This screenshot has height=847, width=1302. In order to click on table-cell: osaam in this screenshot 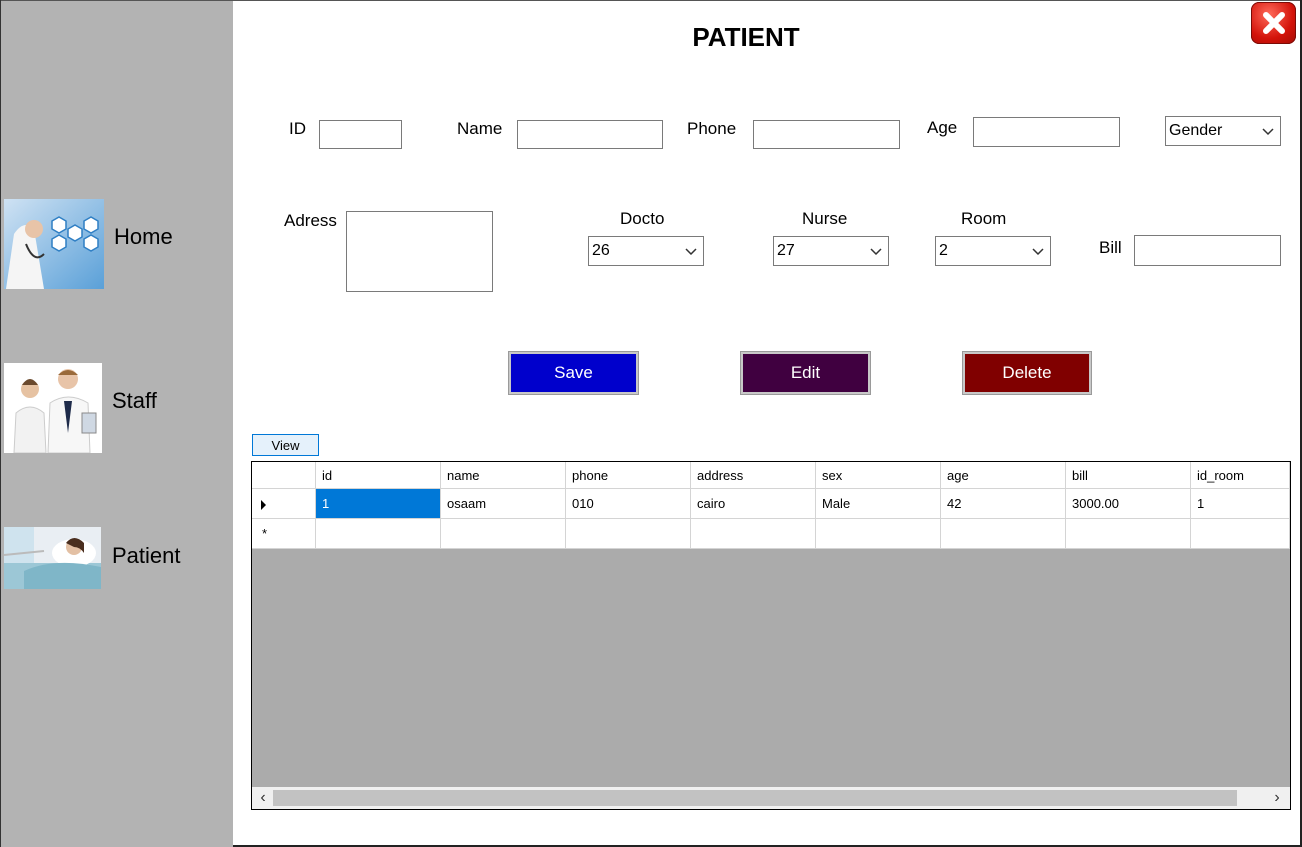, I will do `click(503, 504)`.